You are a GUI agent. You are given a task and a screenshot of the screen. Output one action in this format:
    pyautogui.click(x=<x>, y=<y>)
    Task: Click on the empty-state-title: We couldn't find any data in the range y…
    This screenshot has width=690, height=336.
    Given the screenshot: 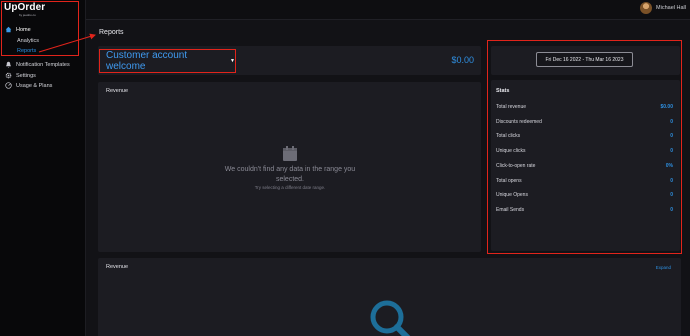 What is the action you would take?
    pyautogui.click(x=290, y=174)
    